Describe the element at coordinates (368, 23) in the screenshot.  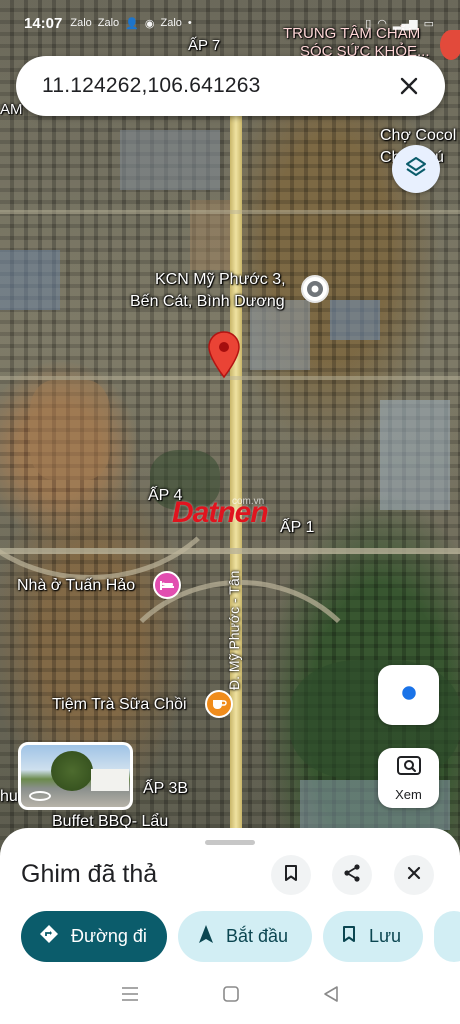
I see `vibrate-icon: ▯` at that location.